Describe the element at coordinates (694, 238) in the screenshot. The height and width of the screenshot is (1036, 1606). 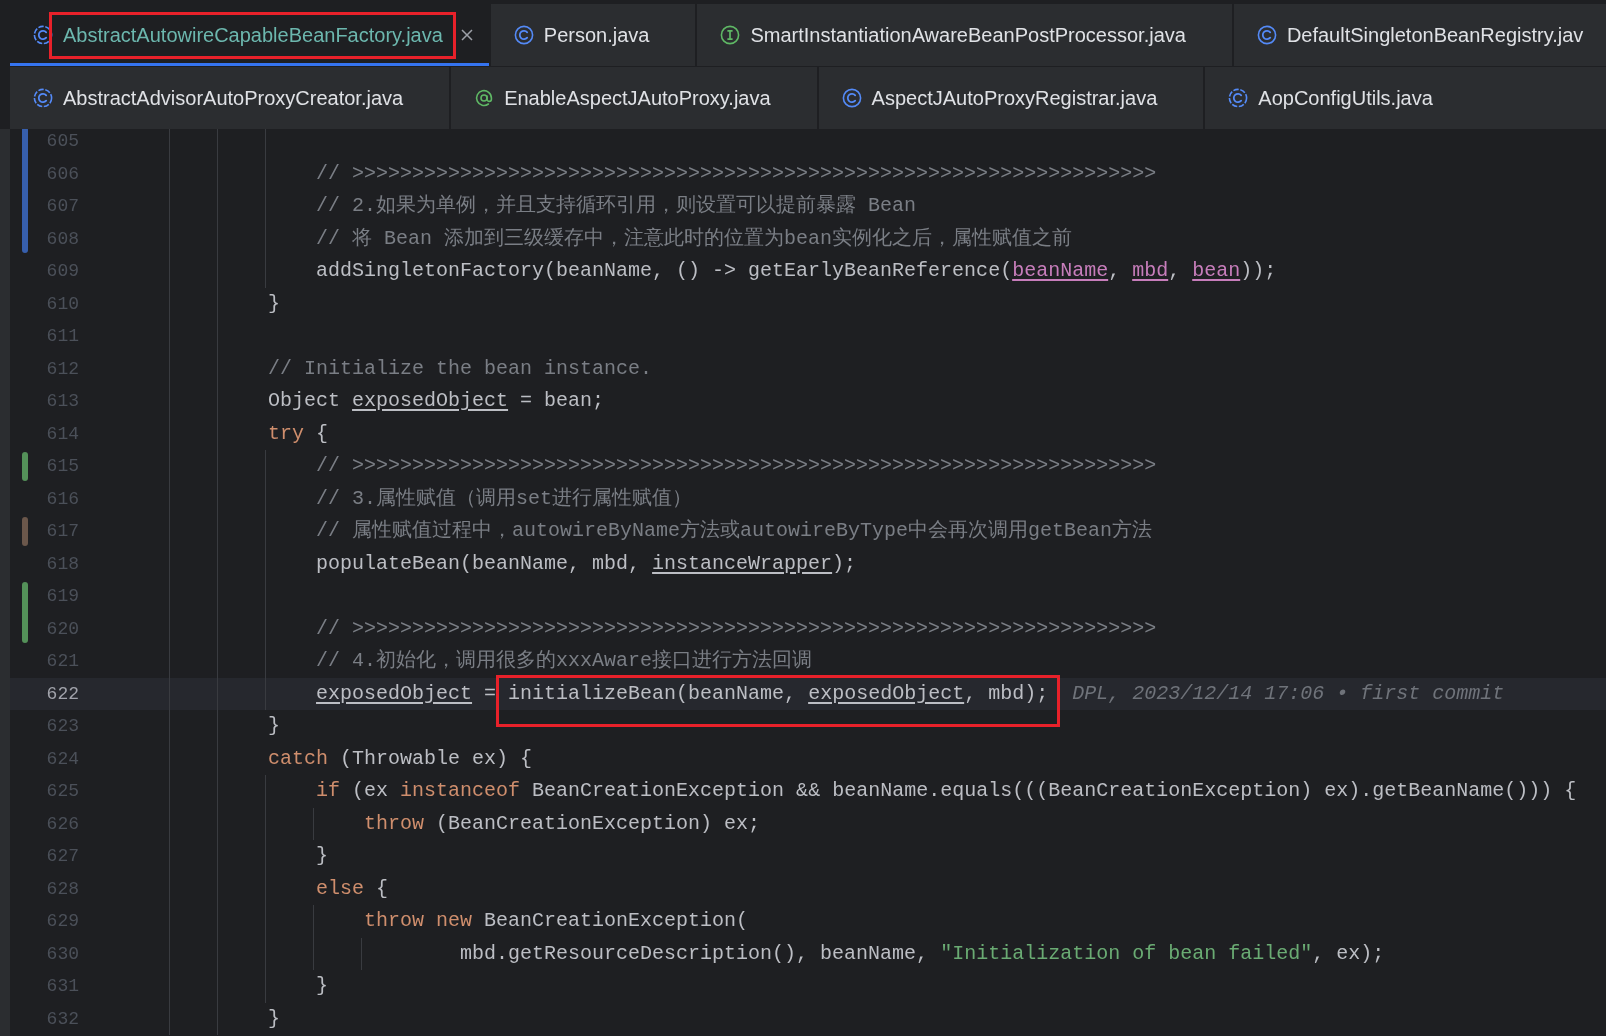
I see `code-line: // 将 Bean 添加到三级缓存中，注意此时的位置为bean实例化之后，属性赋值之前` at that location.